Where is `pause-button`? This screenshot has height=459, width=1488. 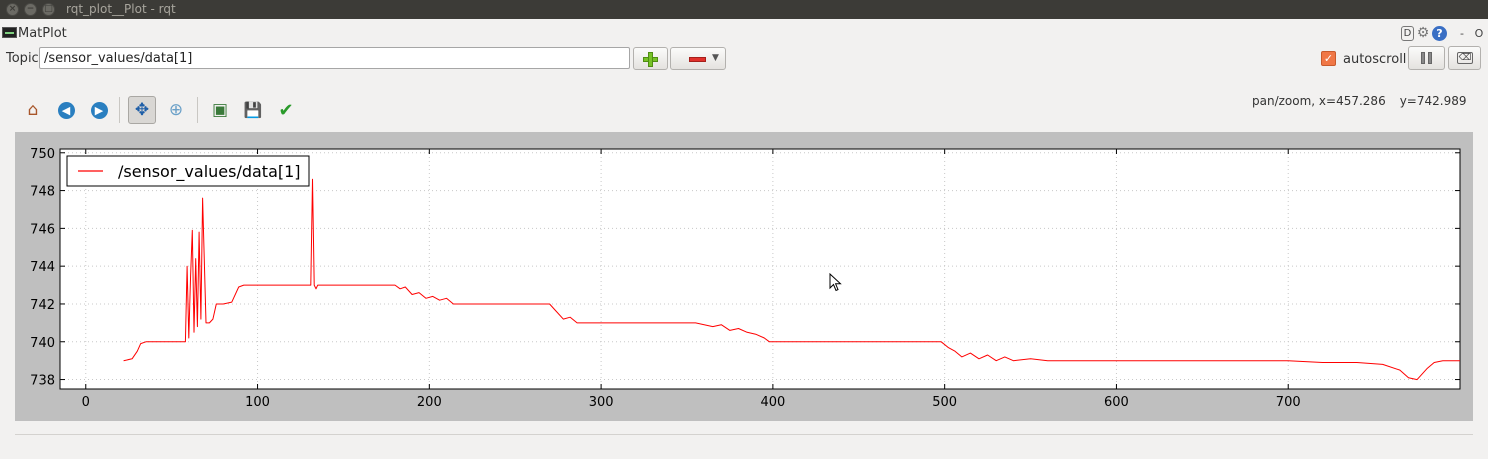
pause-button is located at coordinates (1426, 58).